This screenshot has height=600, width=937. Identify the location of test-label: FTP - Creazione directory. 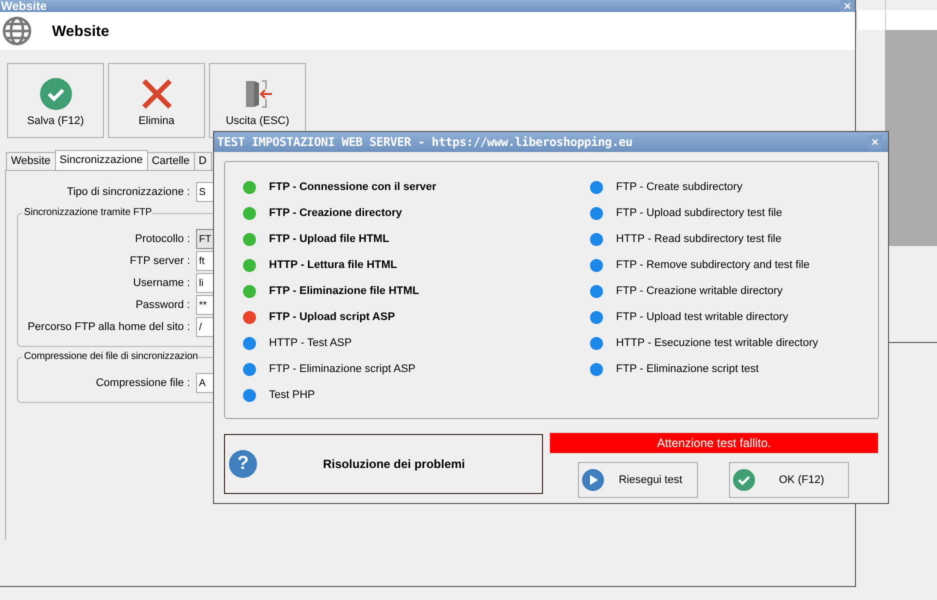
(335, 213).